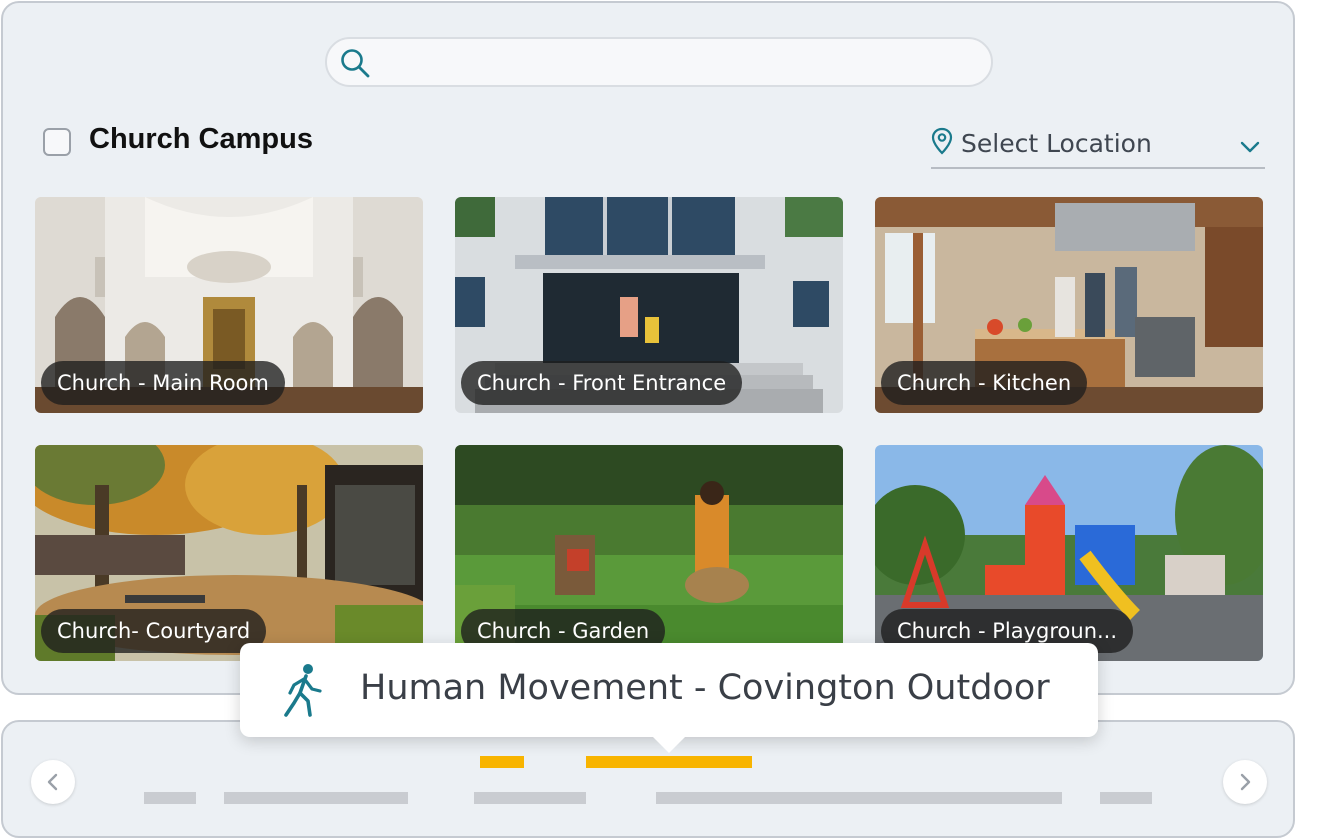 This screenshot has height=840, width=1322. What do you see at coordinates (649, 553) in the screenshot?
I see `camera-card-garden: Church - Garden` at bounding box center [649, 553].